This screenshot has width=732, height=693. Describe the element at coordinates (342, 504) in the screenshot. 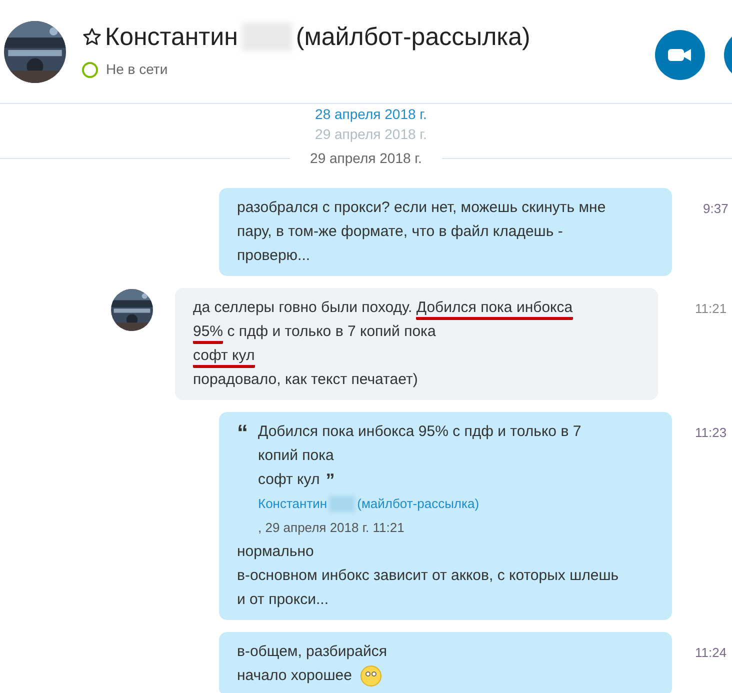

I see `redaction-blur` at that location.